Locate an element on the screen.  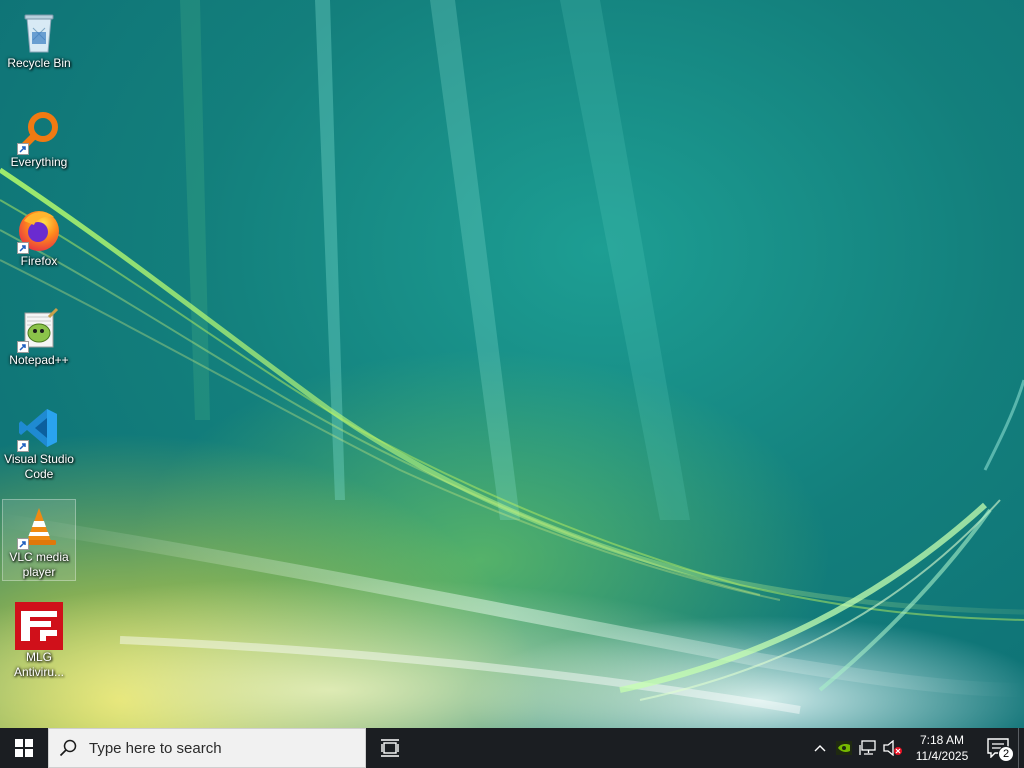
network-tray-button is located at coordinates (868, 748).